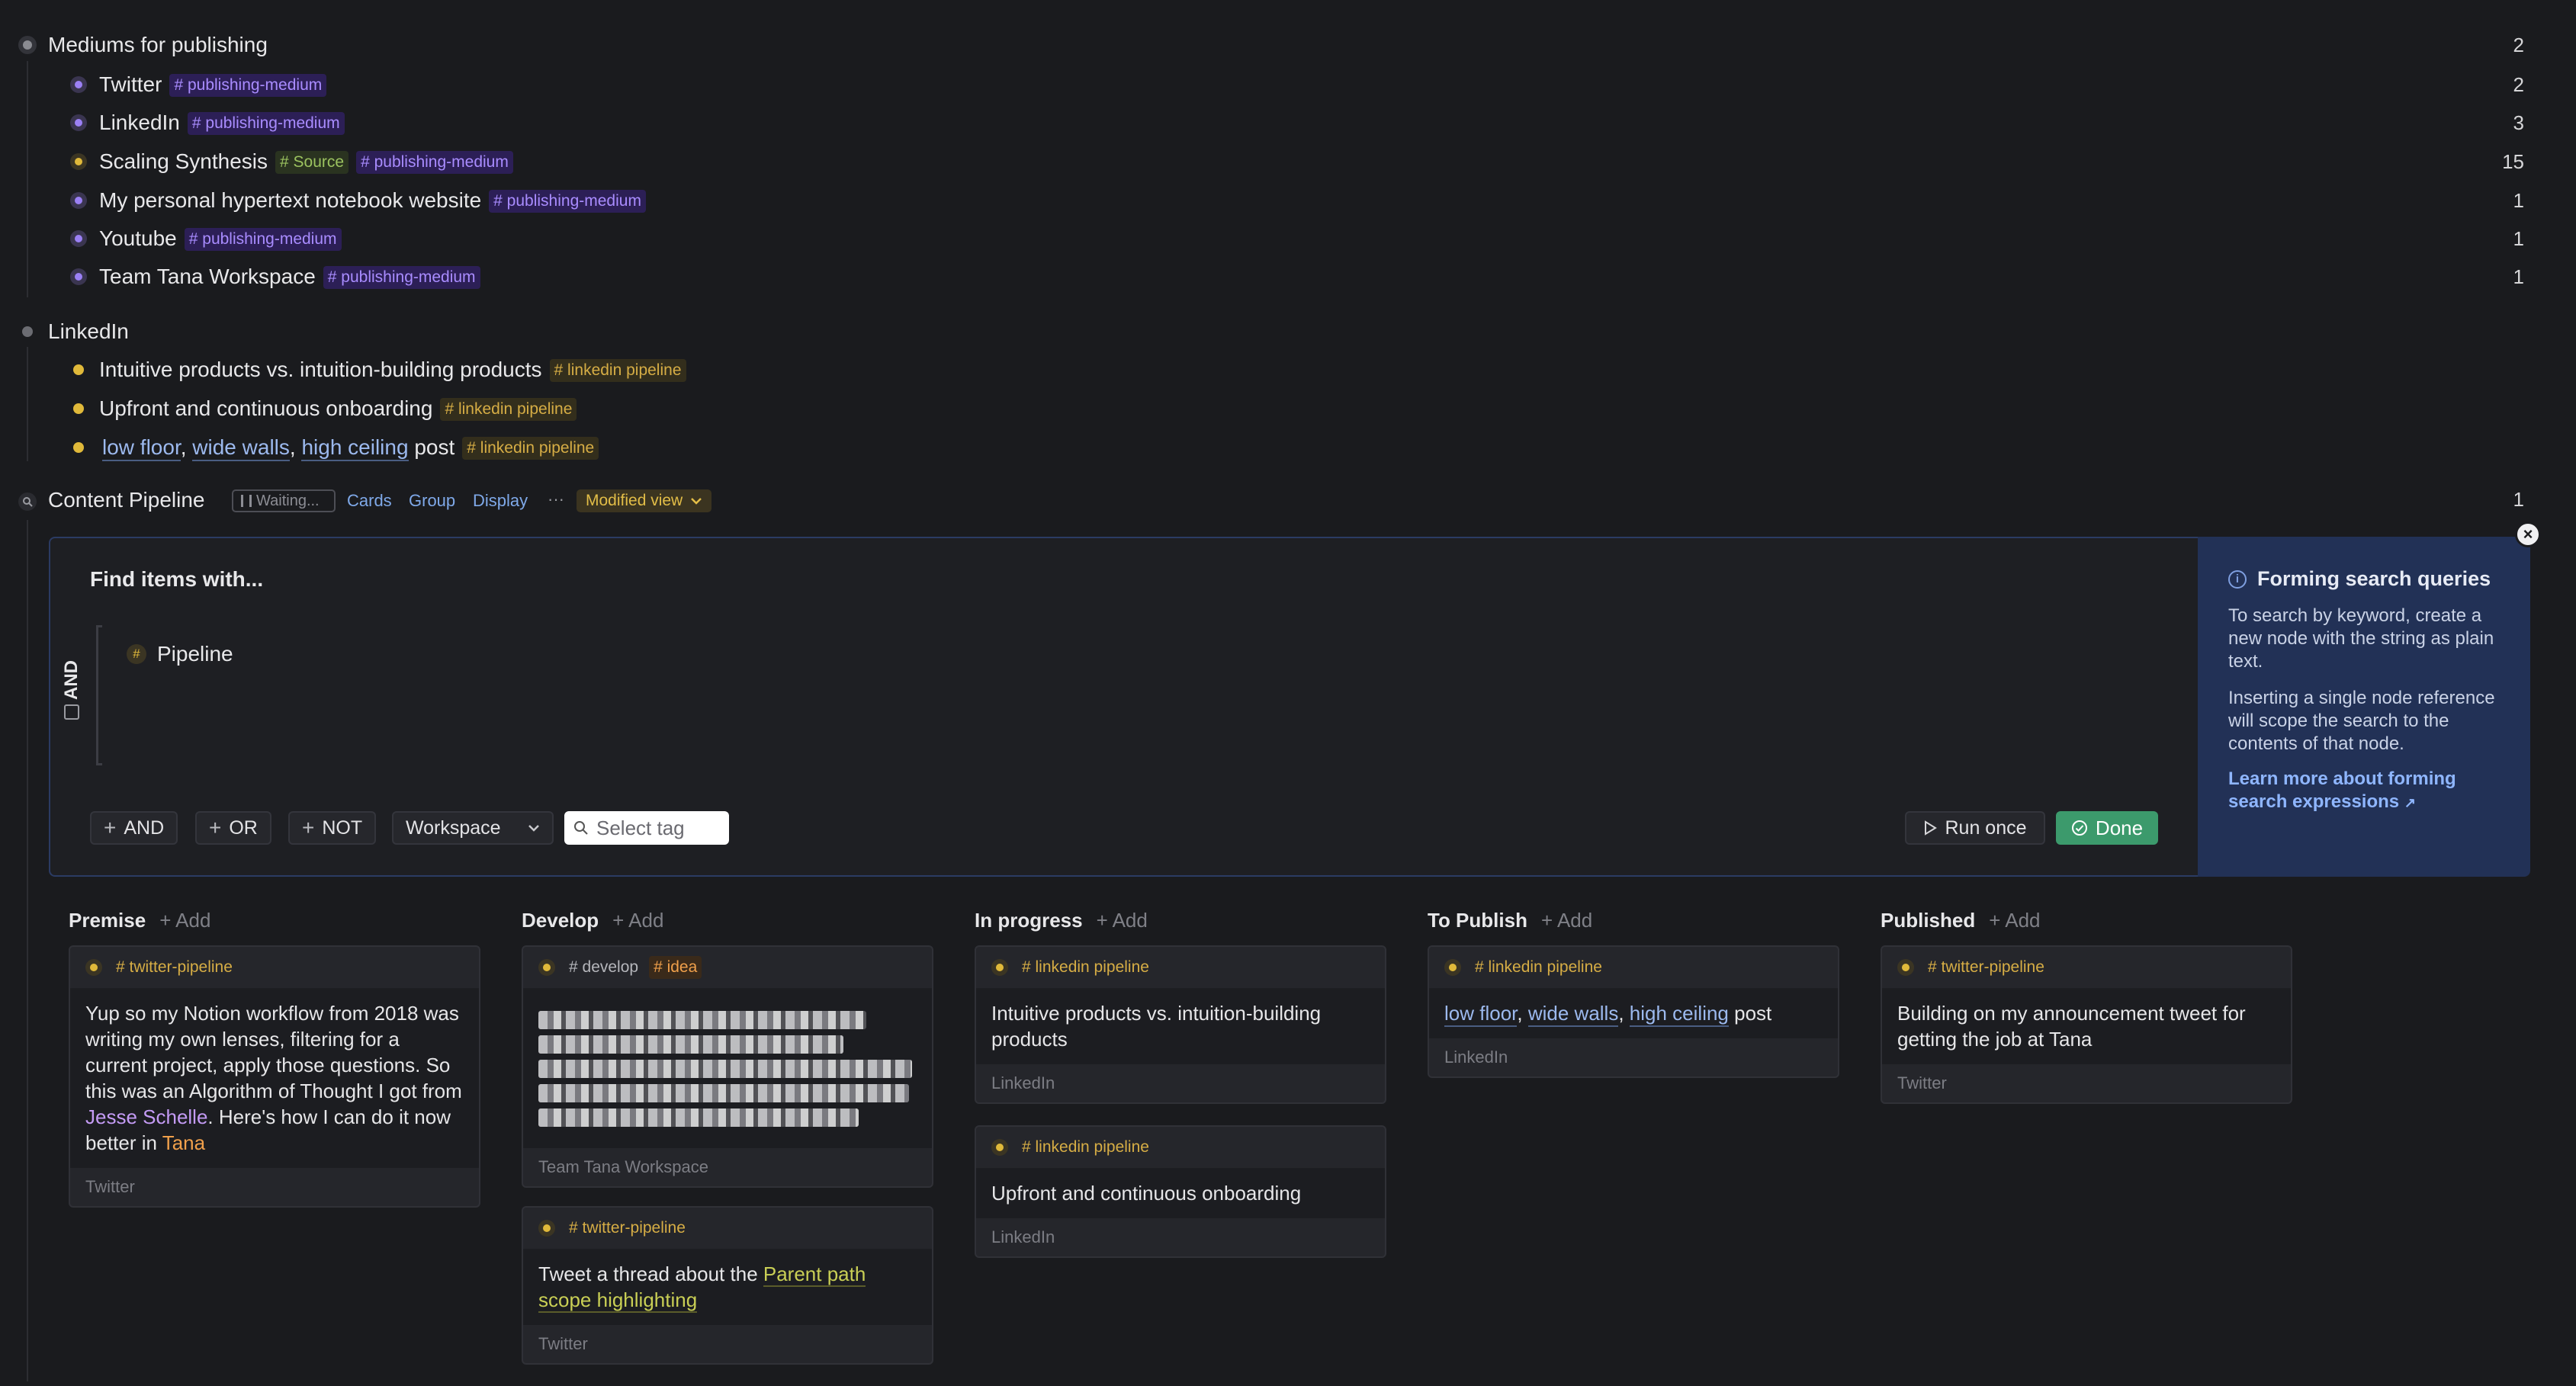 The image size is (2576, 1386). I want to click on done-button: Done, so click(2107, 828).